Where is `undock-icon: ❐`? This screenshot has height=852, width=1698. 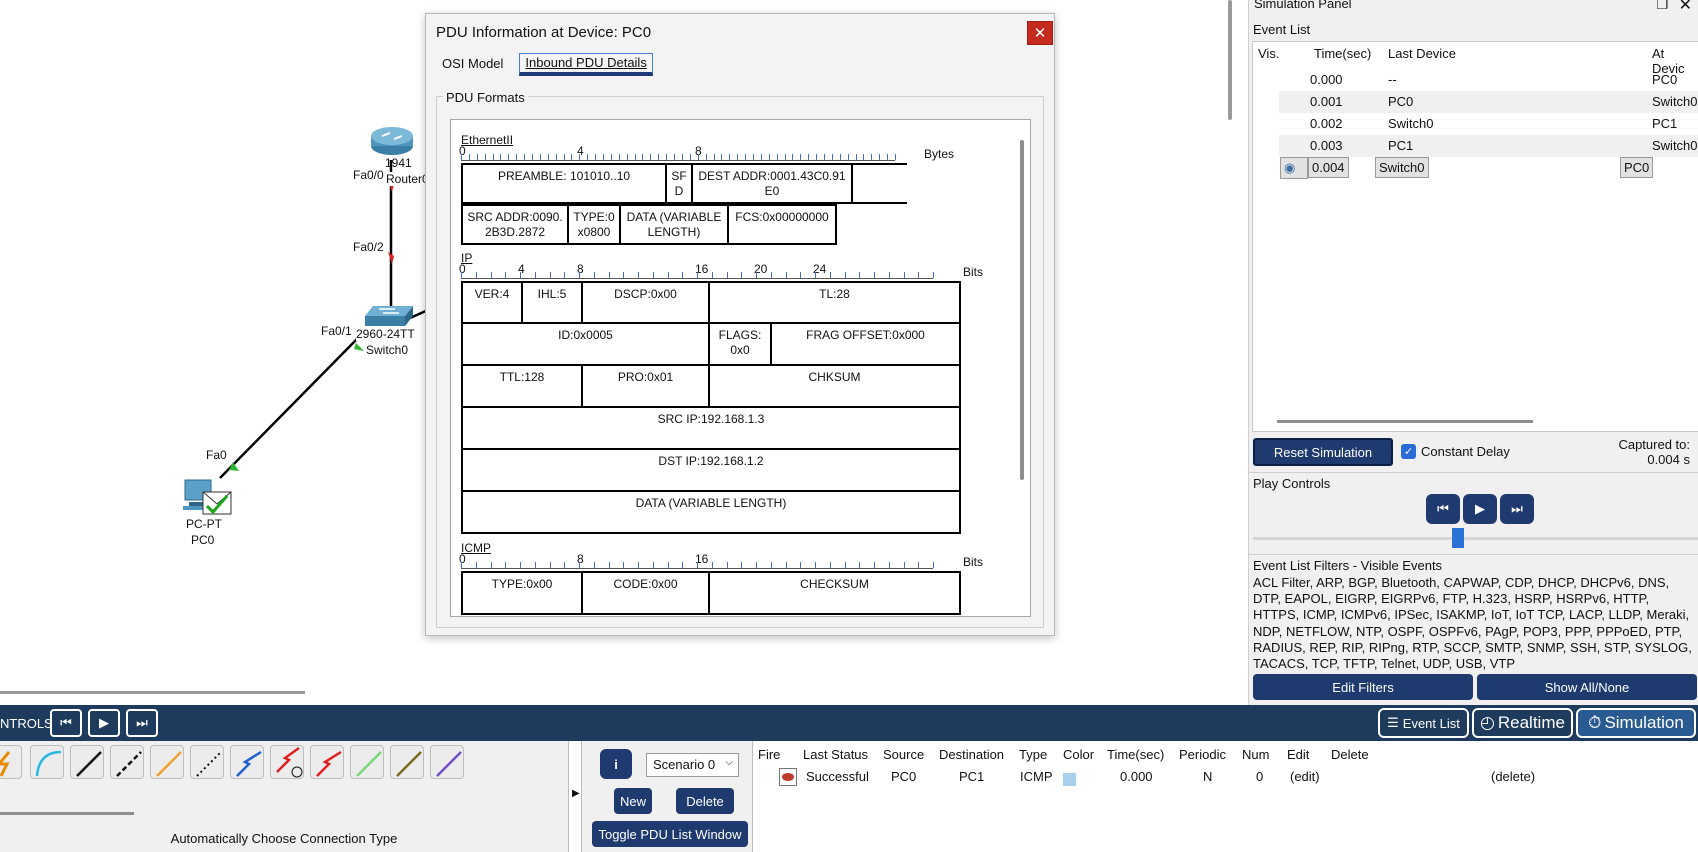
undock-icon: ❐ is located at coordinates (1662, 6).